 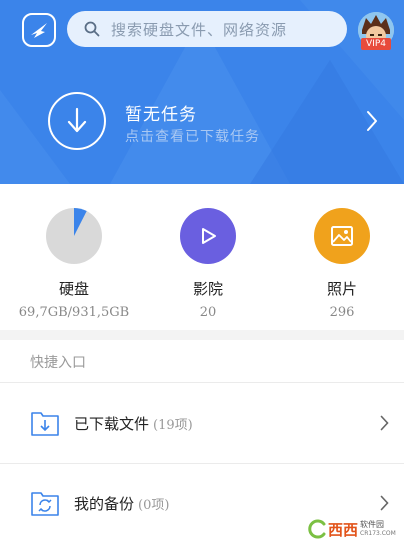 I want to click on quick-access-title: 快捷入口, so click(x=58, y=363).